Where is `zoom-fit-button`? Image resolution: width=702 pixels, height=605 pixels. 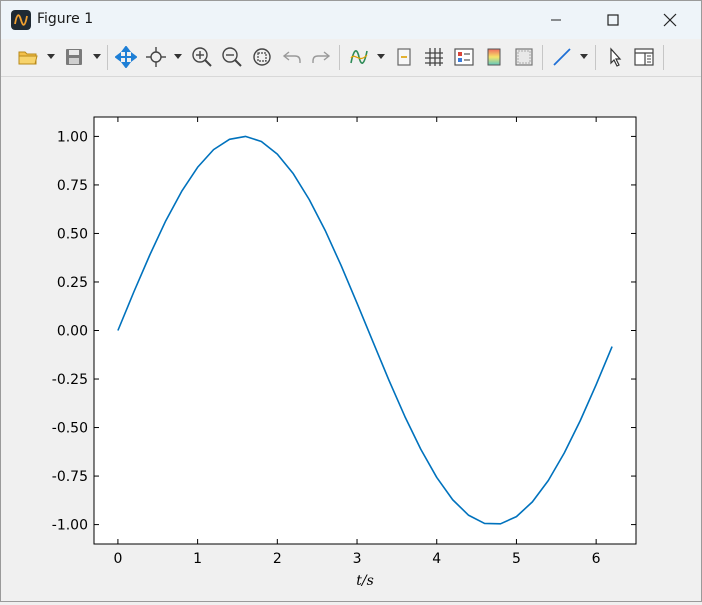 zoom-fit-button is located at coordinates (262, 57).